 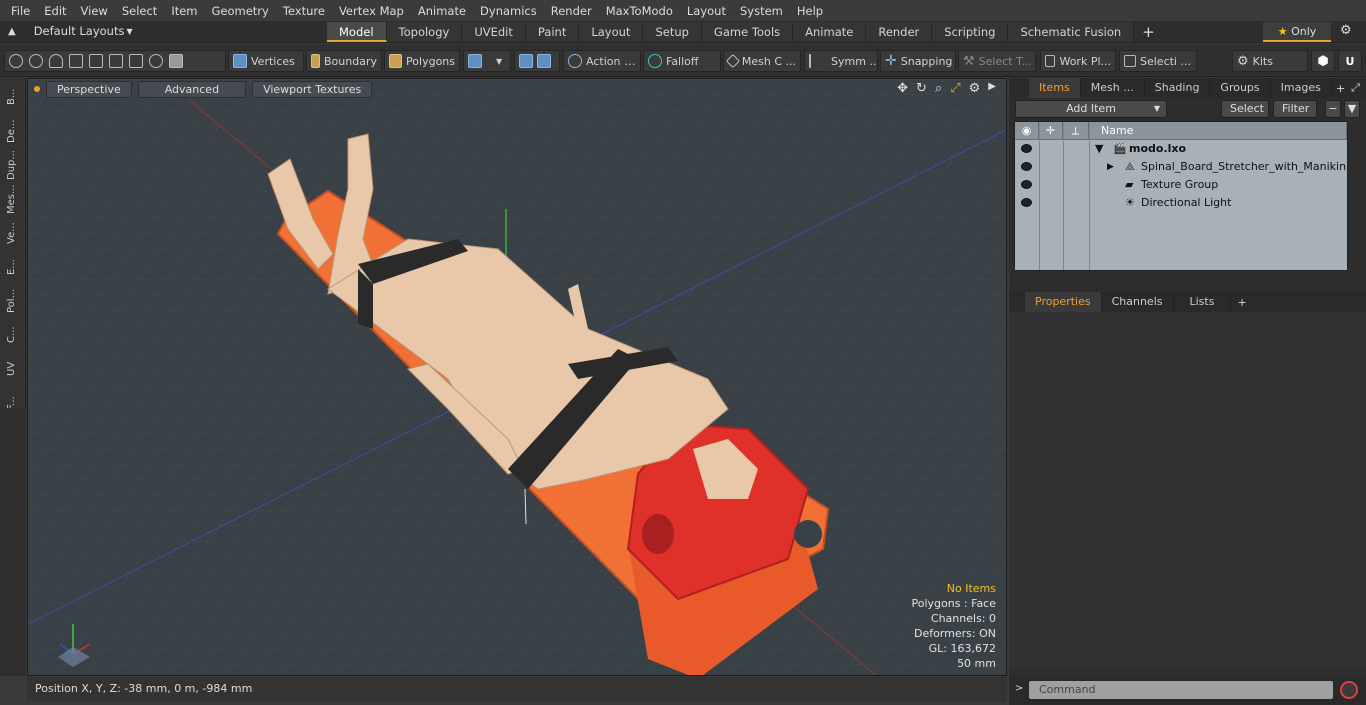 I want to click on axes-column-icon: ⟂, so click(x=1076, y=130).